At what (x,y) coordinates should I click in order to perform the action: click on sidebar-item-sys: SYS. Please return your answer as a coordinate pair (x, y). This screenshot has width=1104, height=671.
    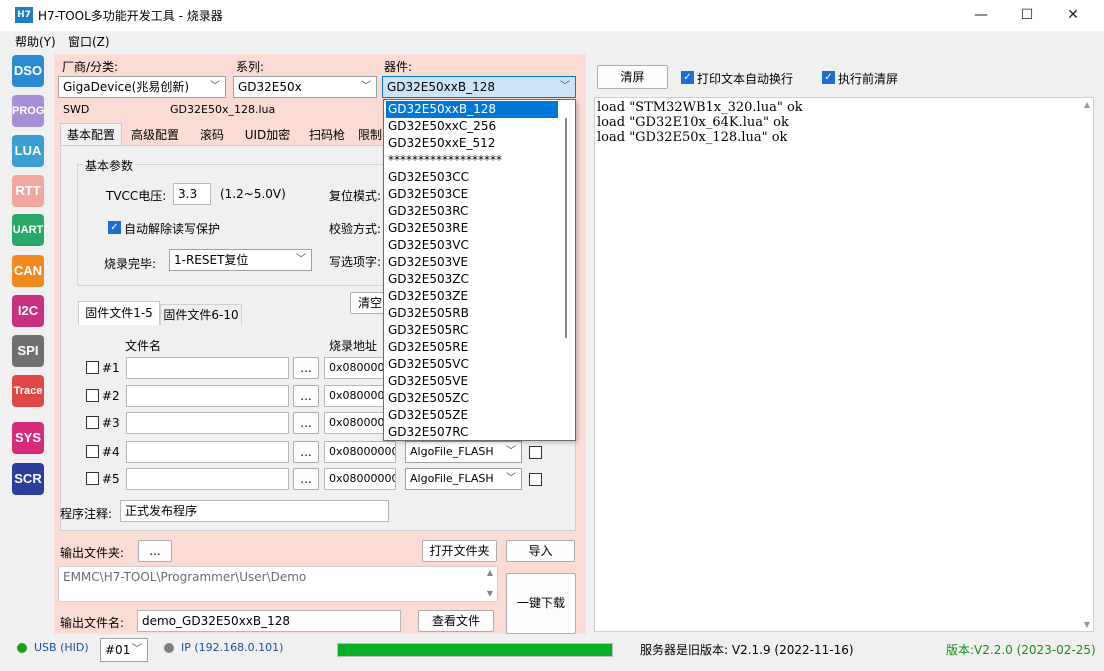
    Looking at the image, I should click on (28, 438).